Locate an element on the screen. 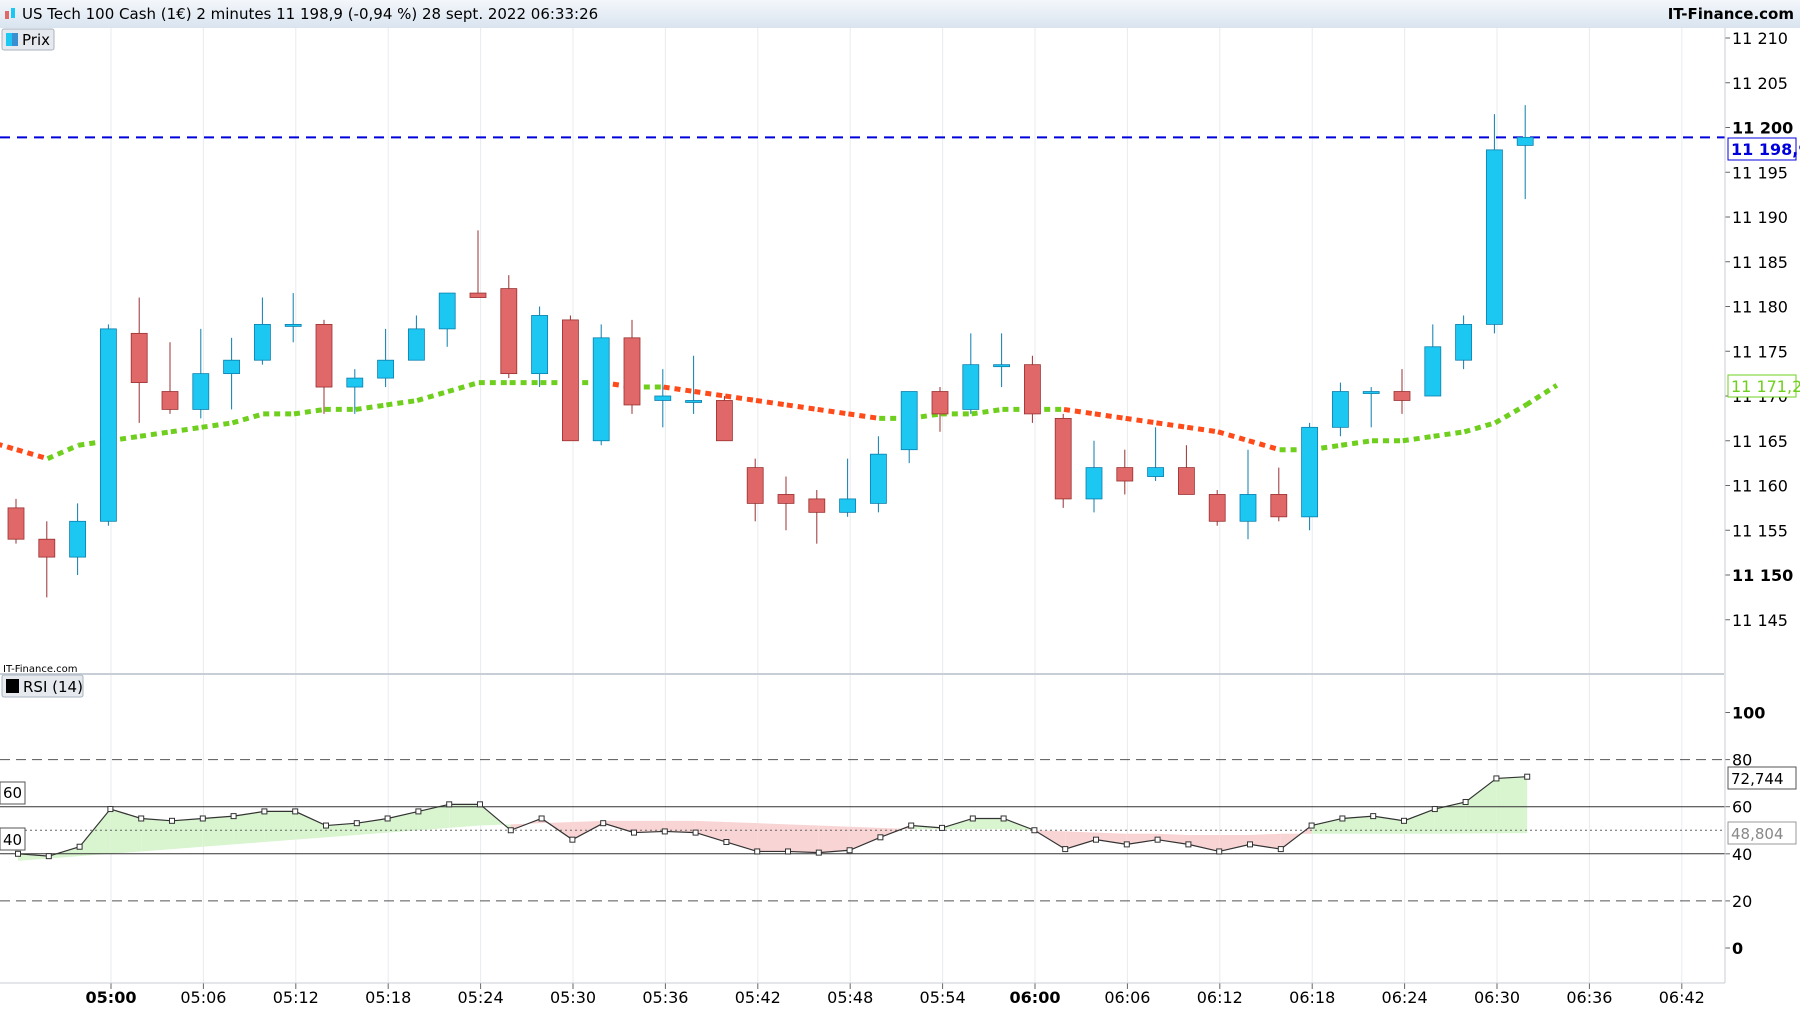 The height and width of the screenshot is (1013, 1800). price-legend: Prix is located at coordinates (28, 39).